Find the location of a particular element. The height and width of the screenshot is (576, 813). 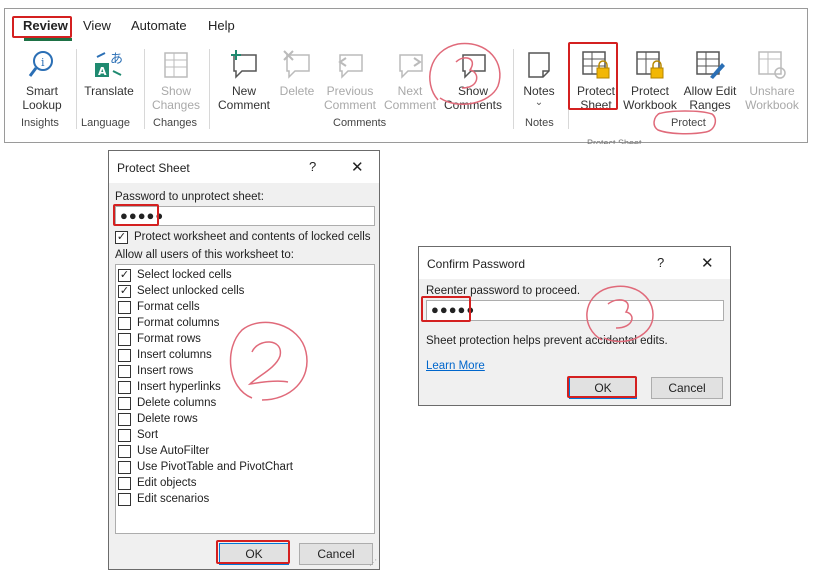

confirm-password-input: ●●●●● is located at coordinates (575, 310).